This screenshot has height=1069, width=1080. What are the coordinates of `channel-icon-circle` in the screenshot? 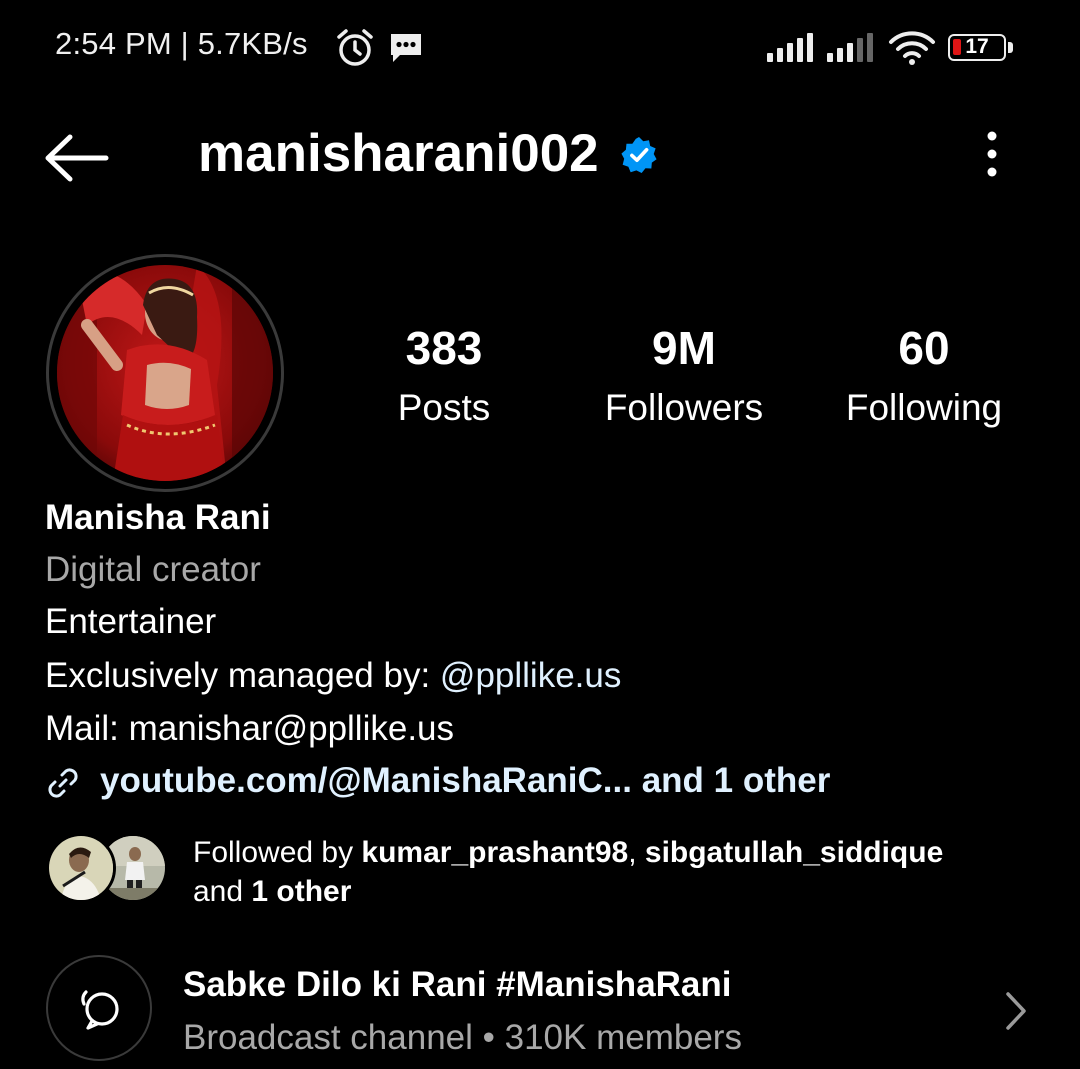 It's located at (99, 1008).